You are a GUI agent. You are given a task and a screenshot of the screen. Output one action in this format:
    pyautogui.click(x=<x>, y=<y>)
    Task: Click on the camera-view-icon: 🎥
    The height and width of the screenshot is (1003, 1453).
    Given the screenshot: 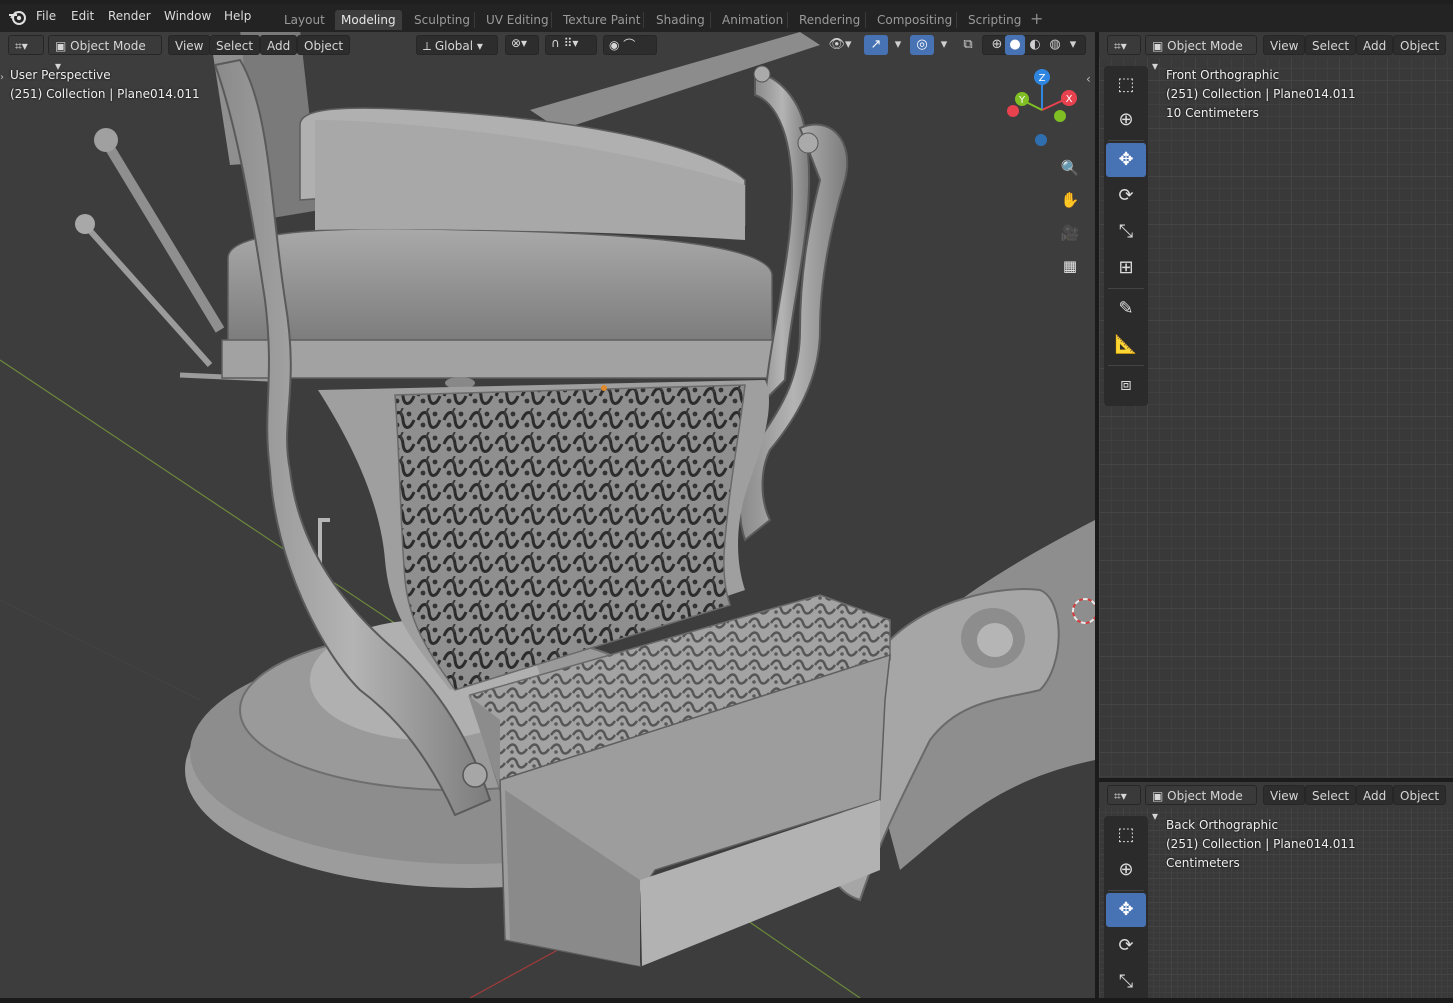 What is the action you would take?
    pyautogui.click(x=1070, y=233)
    